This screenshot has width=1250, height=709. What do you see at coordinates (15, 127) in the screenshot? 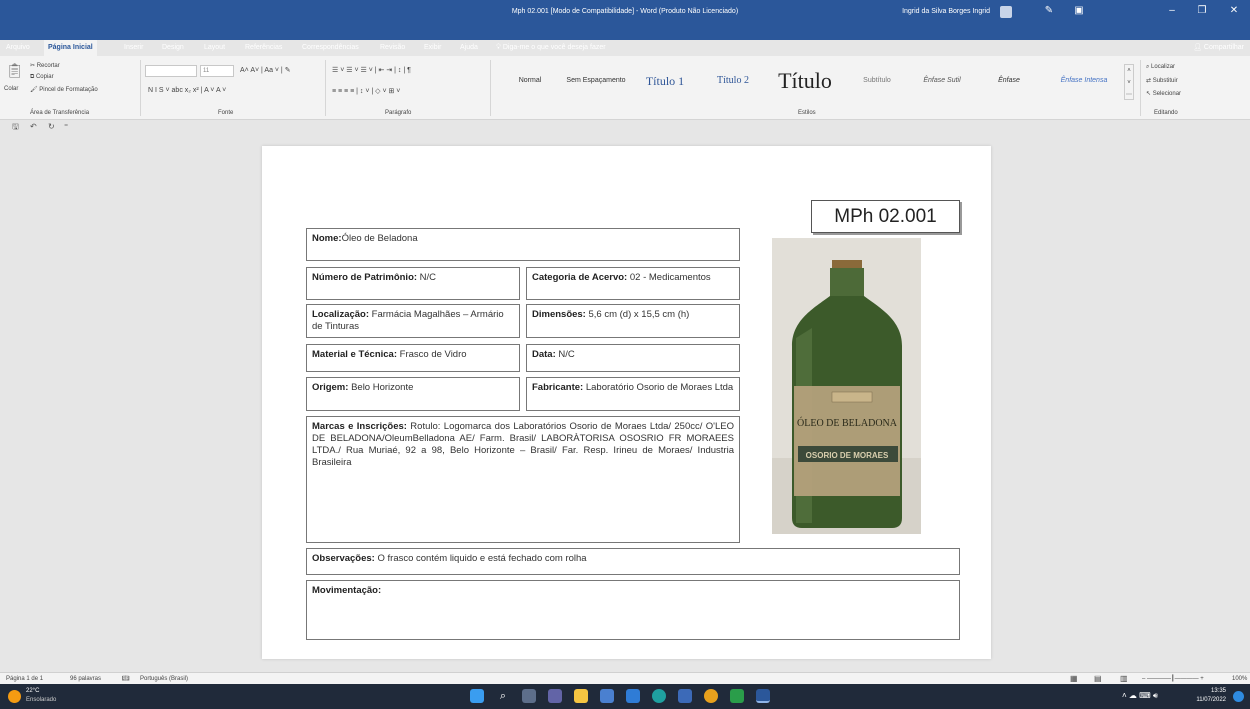
I see `save-icon: 🖫︎` at bounding box center [15, 127].